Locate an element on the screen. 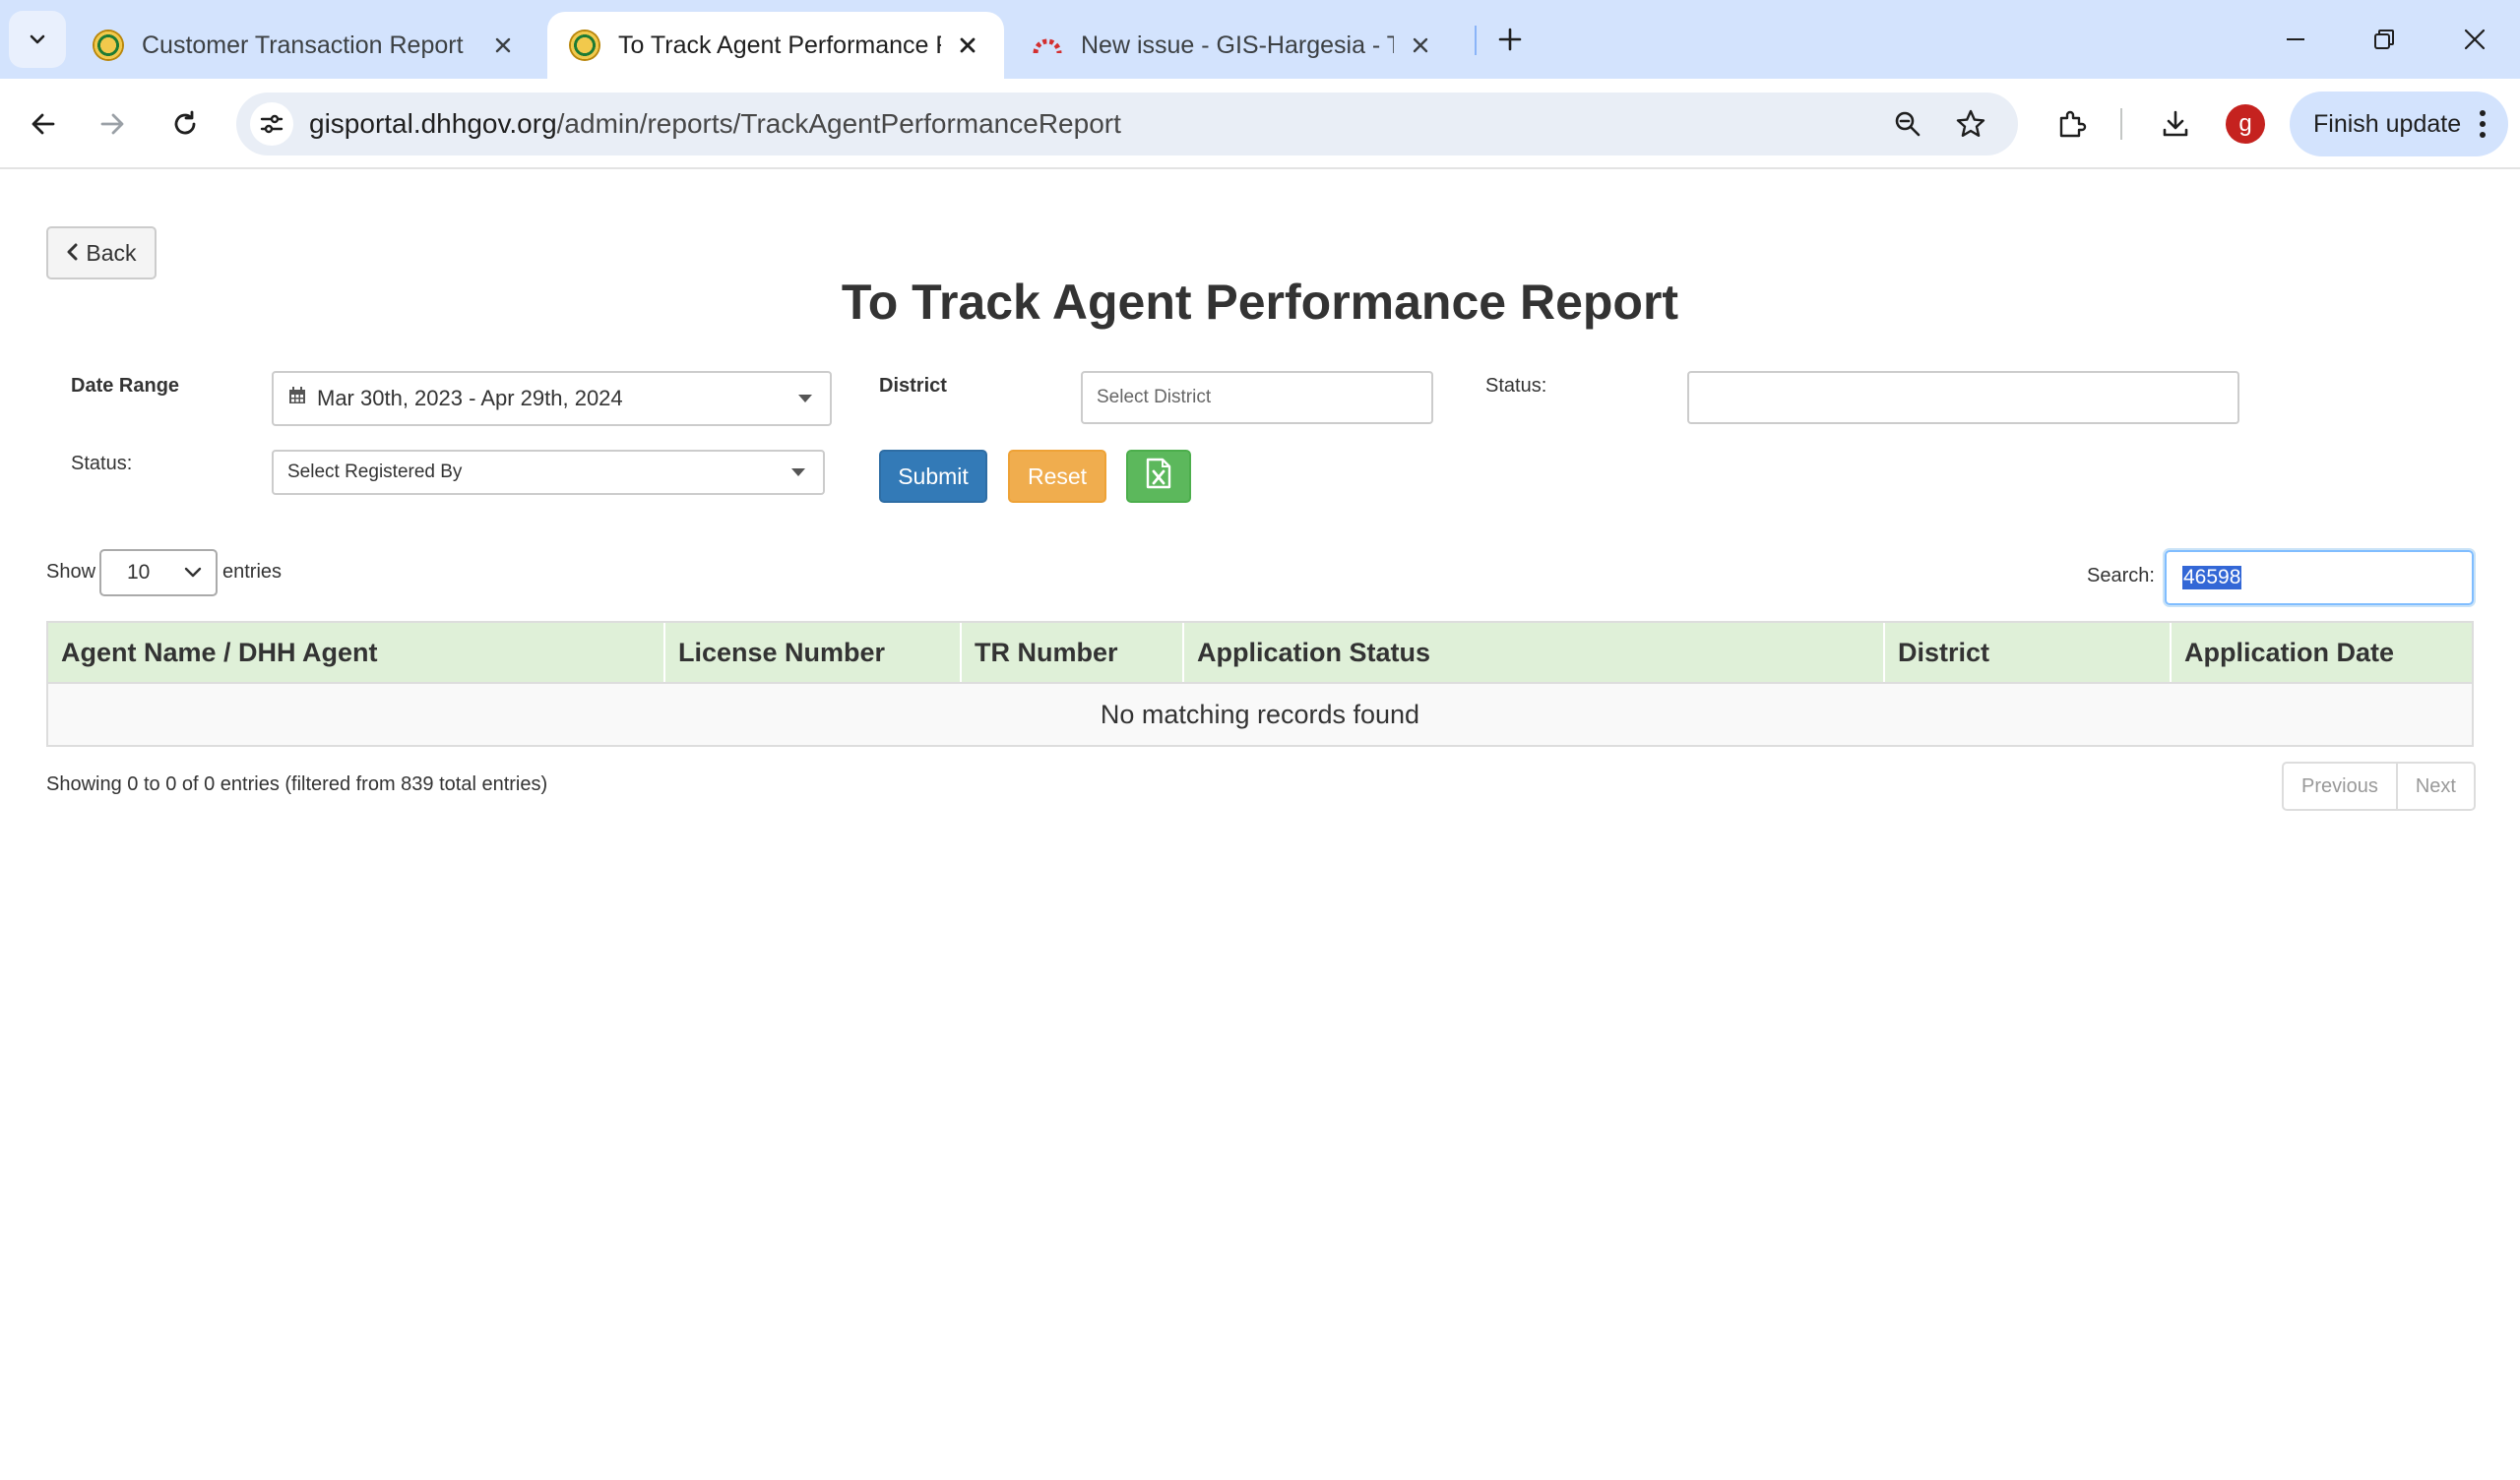 This screenshot has height=1480, width=2520. status-label-2: Status: is located at coordinates (102, 464).